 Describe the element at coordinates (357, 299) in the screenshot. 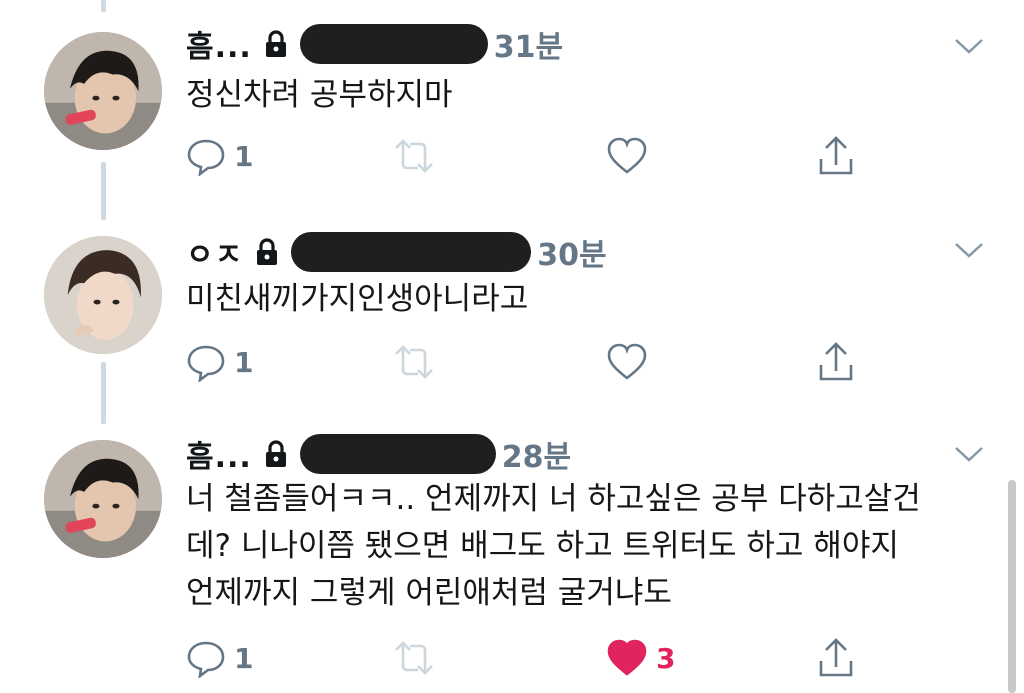

I see `tweet-text: 미친새끼가지인생아니라고` at that location.